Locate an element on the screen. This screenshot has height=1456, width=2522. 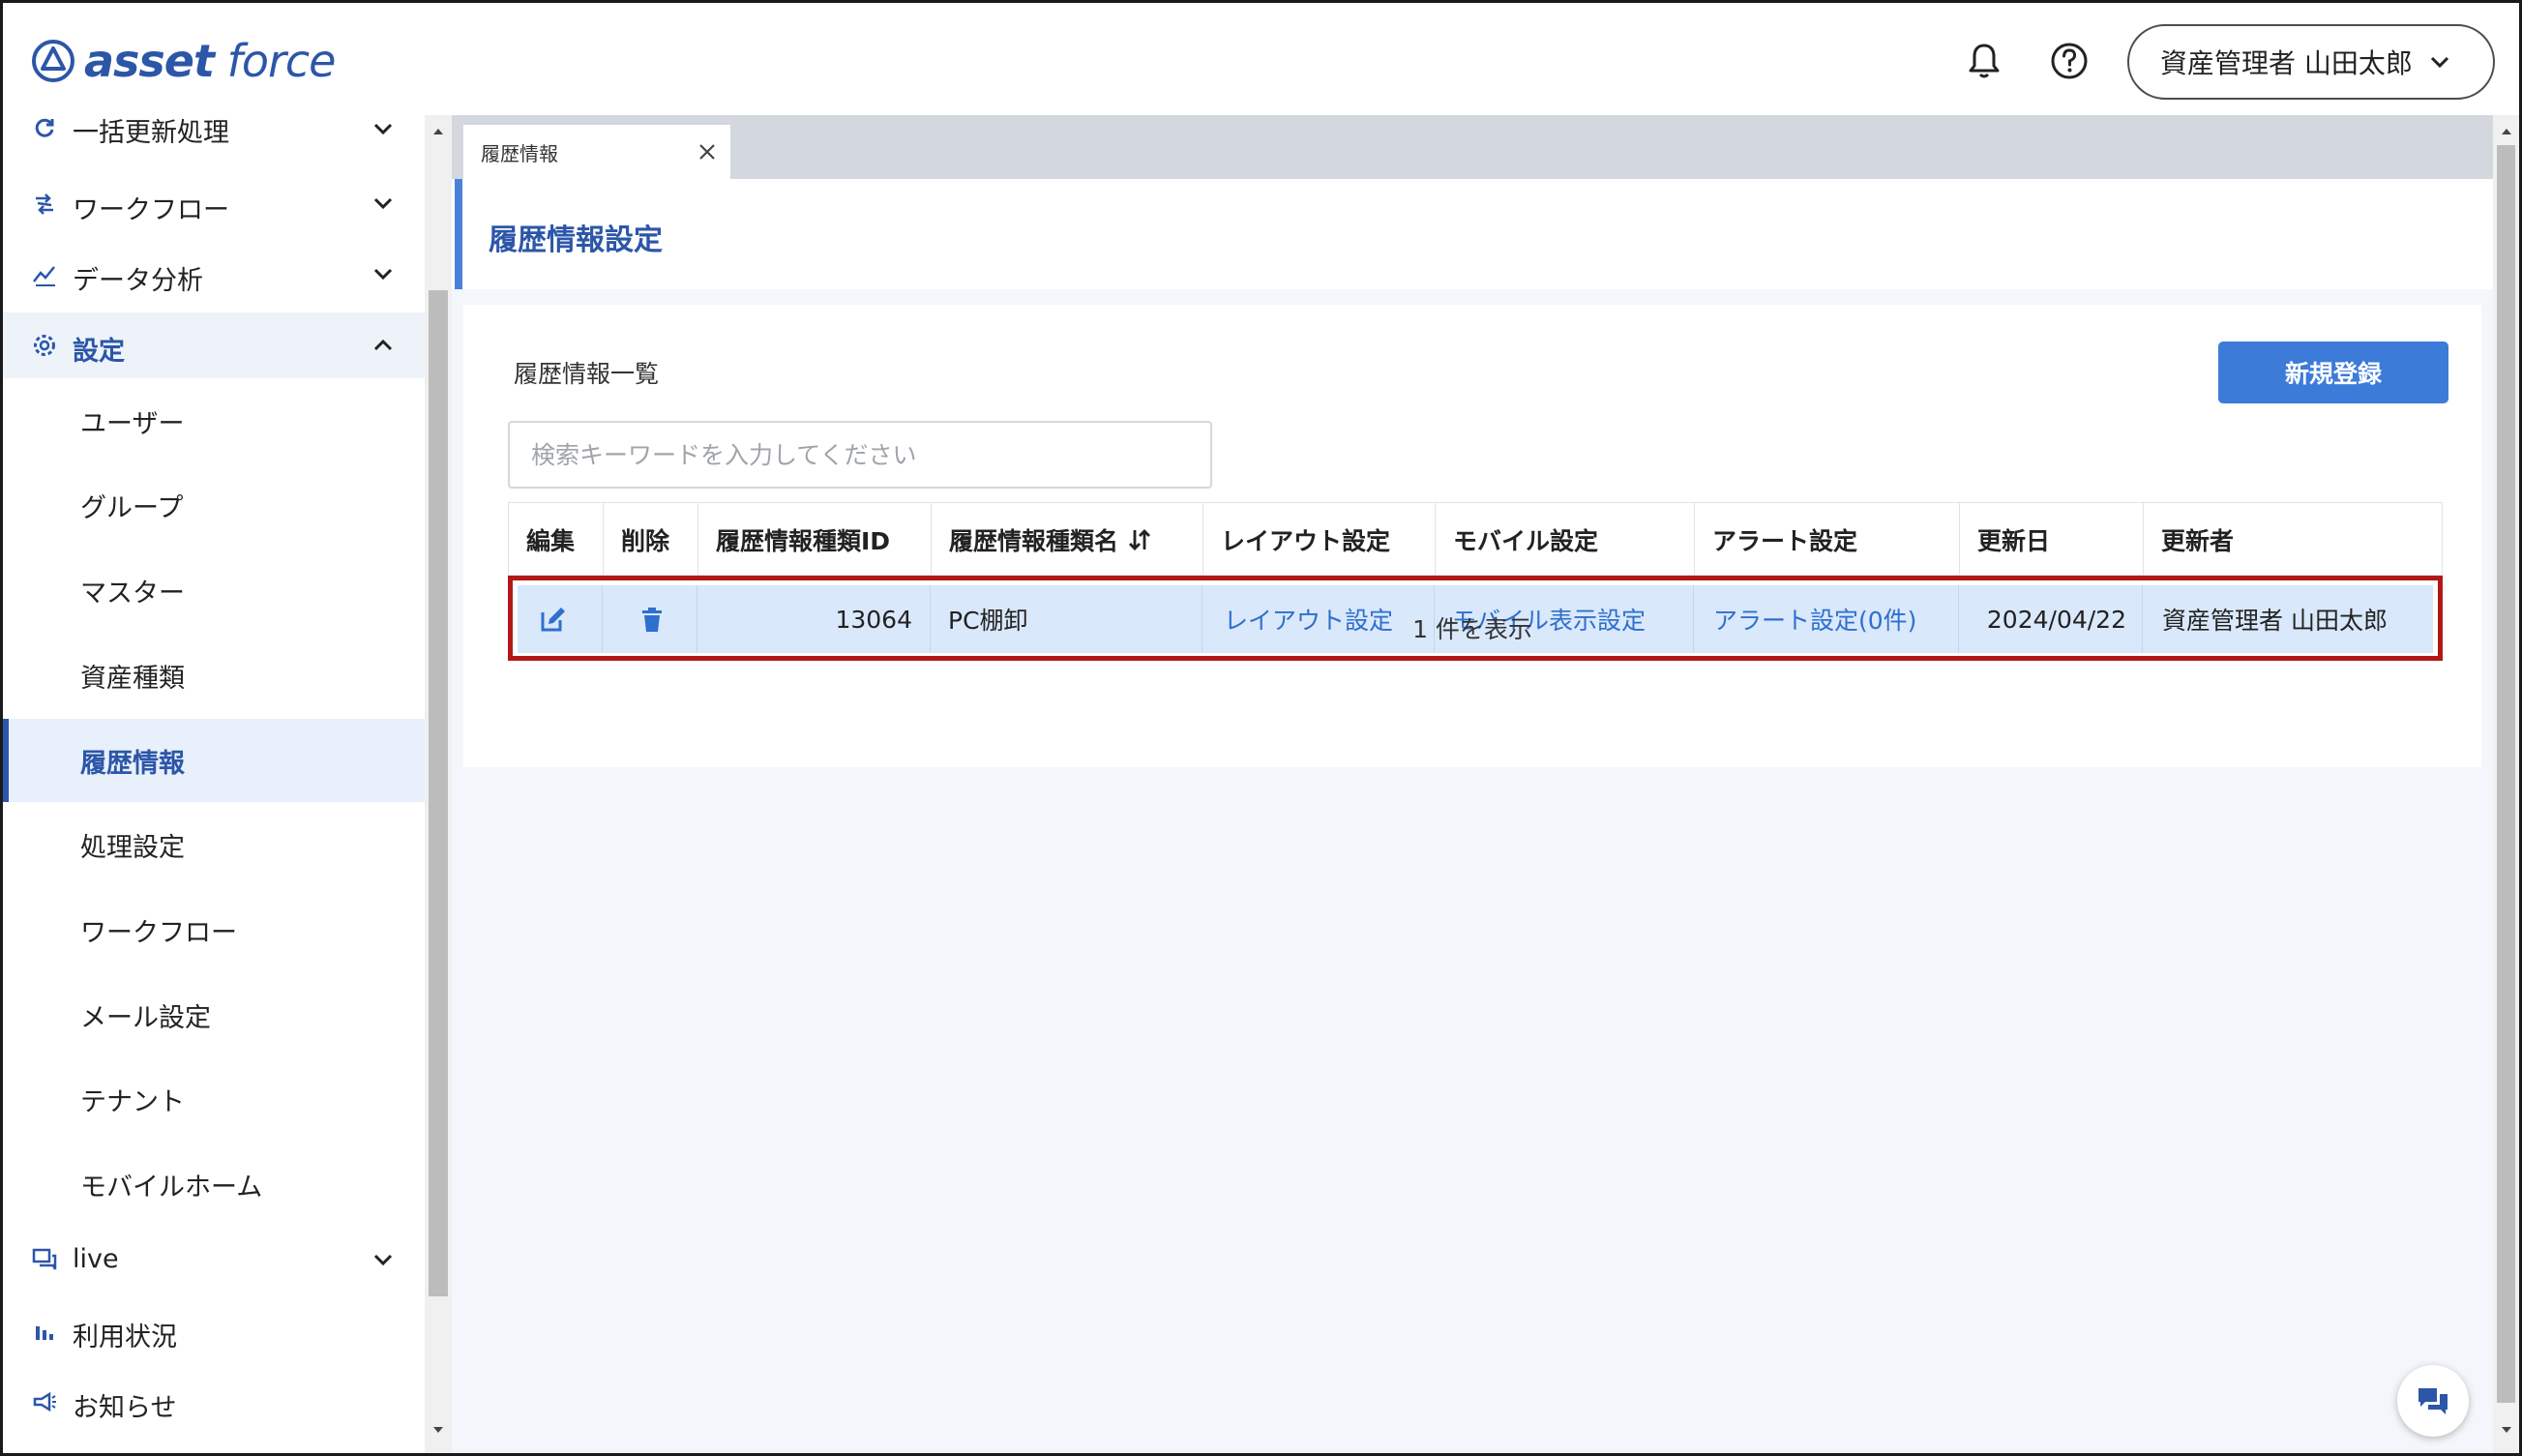
main-scroll-up-arrow-icon is located at coordinates (2507, 131).